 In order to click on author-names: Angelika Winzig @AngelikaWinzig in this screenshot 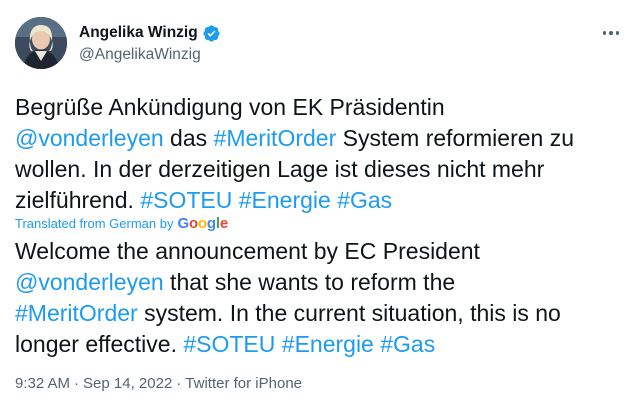, I will do `click(150, 43)`.